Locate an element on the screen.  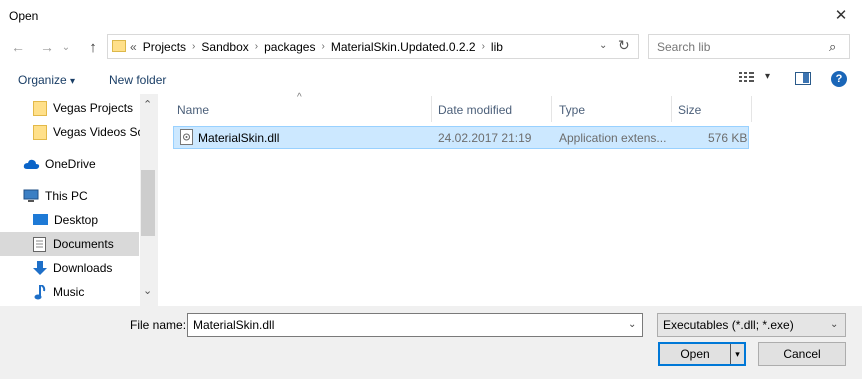
close-button: ✕ is located at coordinates (841, 15).